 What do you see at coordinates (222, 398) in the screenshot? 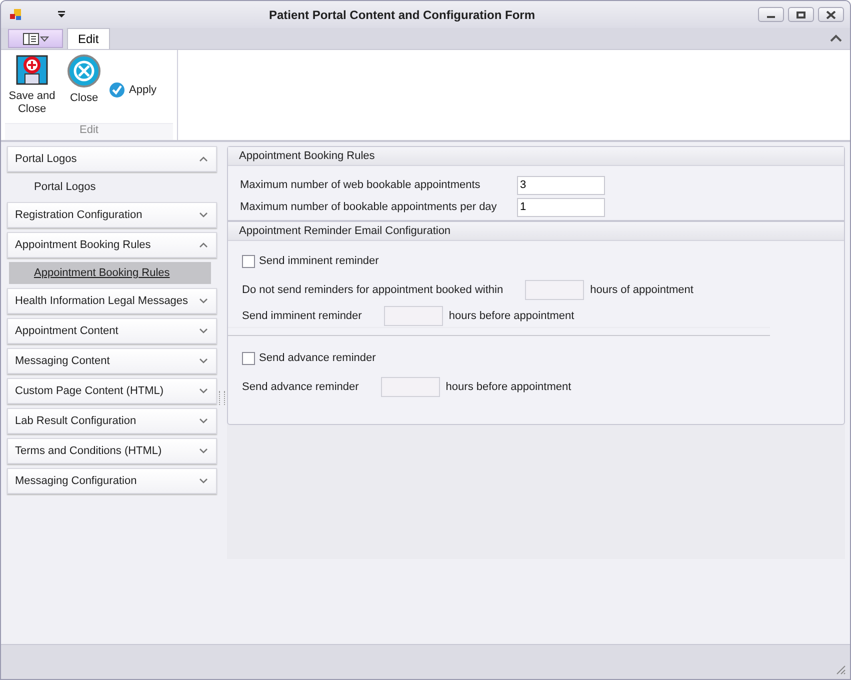
I see `splitter-handle` at bounding box center [222, 398].